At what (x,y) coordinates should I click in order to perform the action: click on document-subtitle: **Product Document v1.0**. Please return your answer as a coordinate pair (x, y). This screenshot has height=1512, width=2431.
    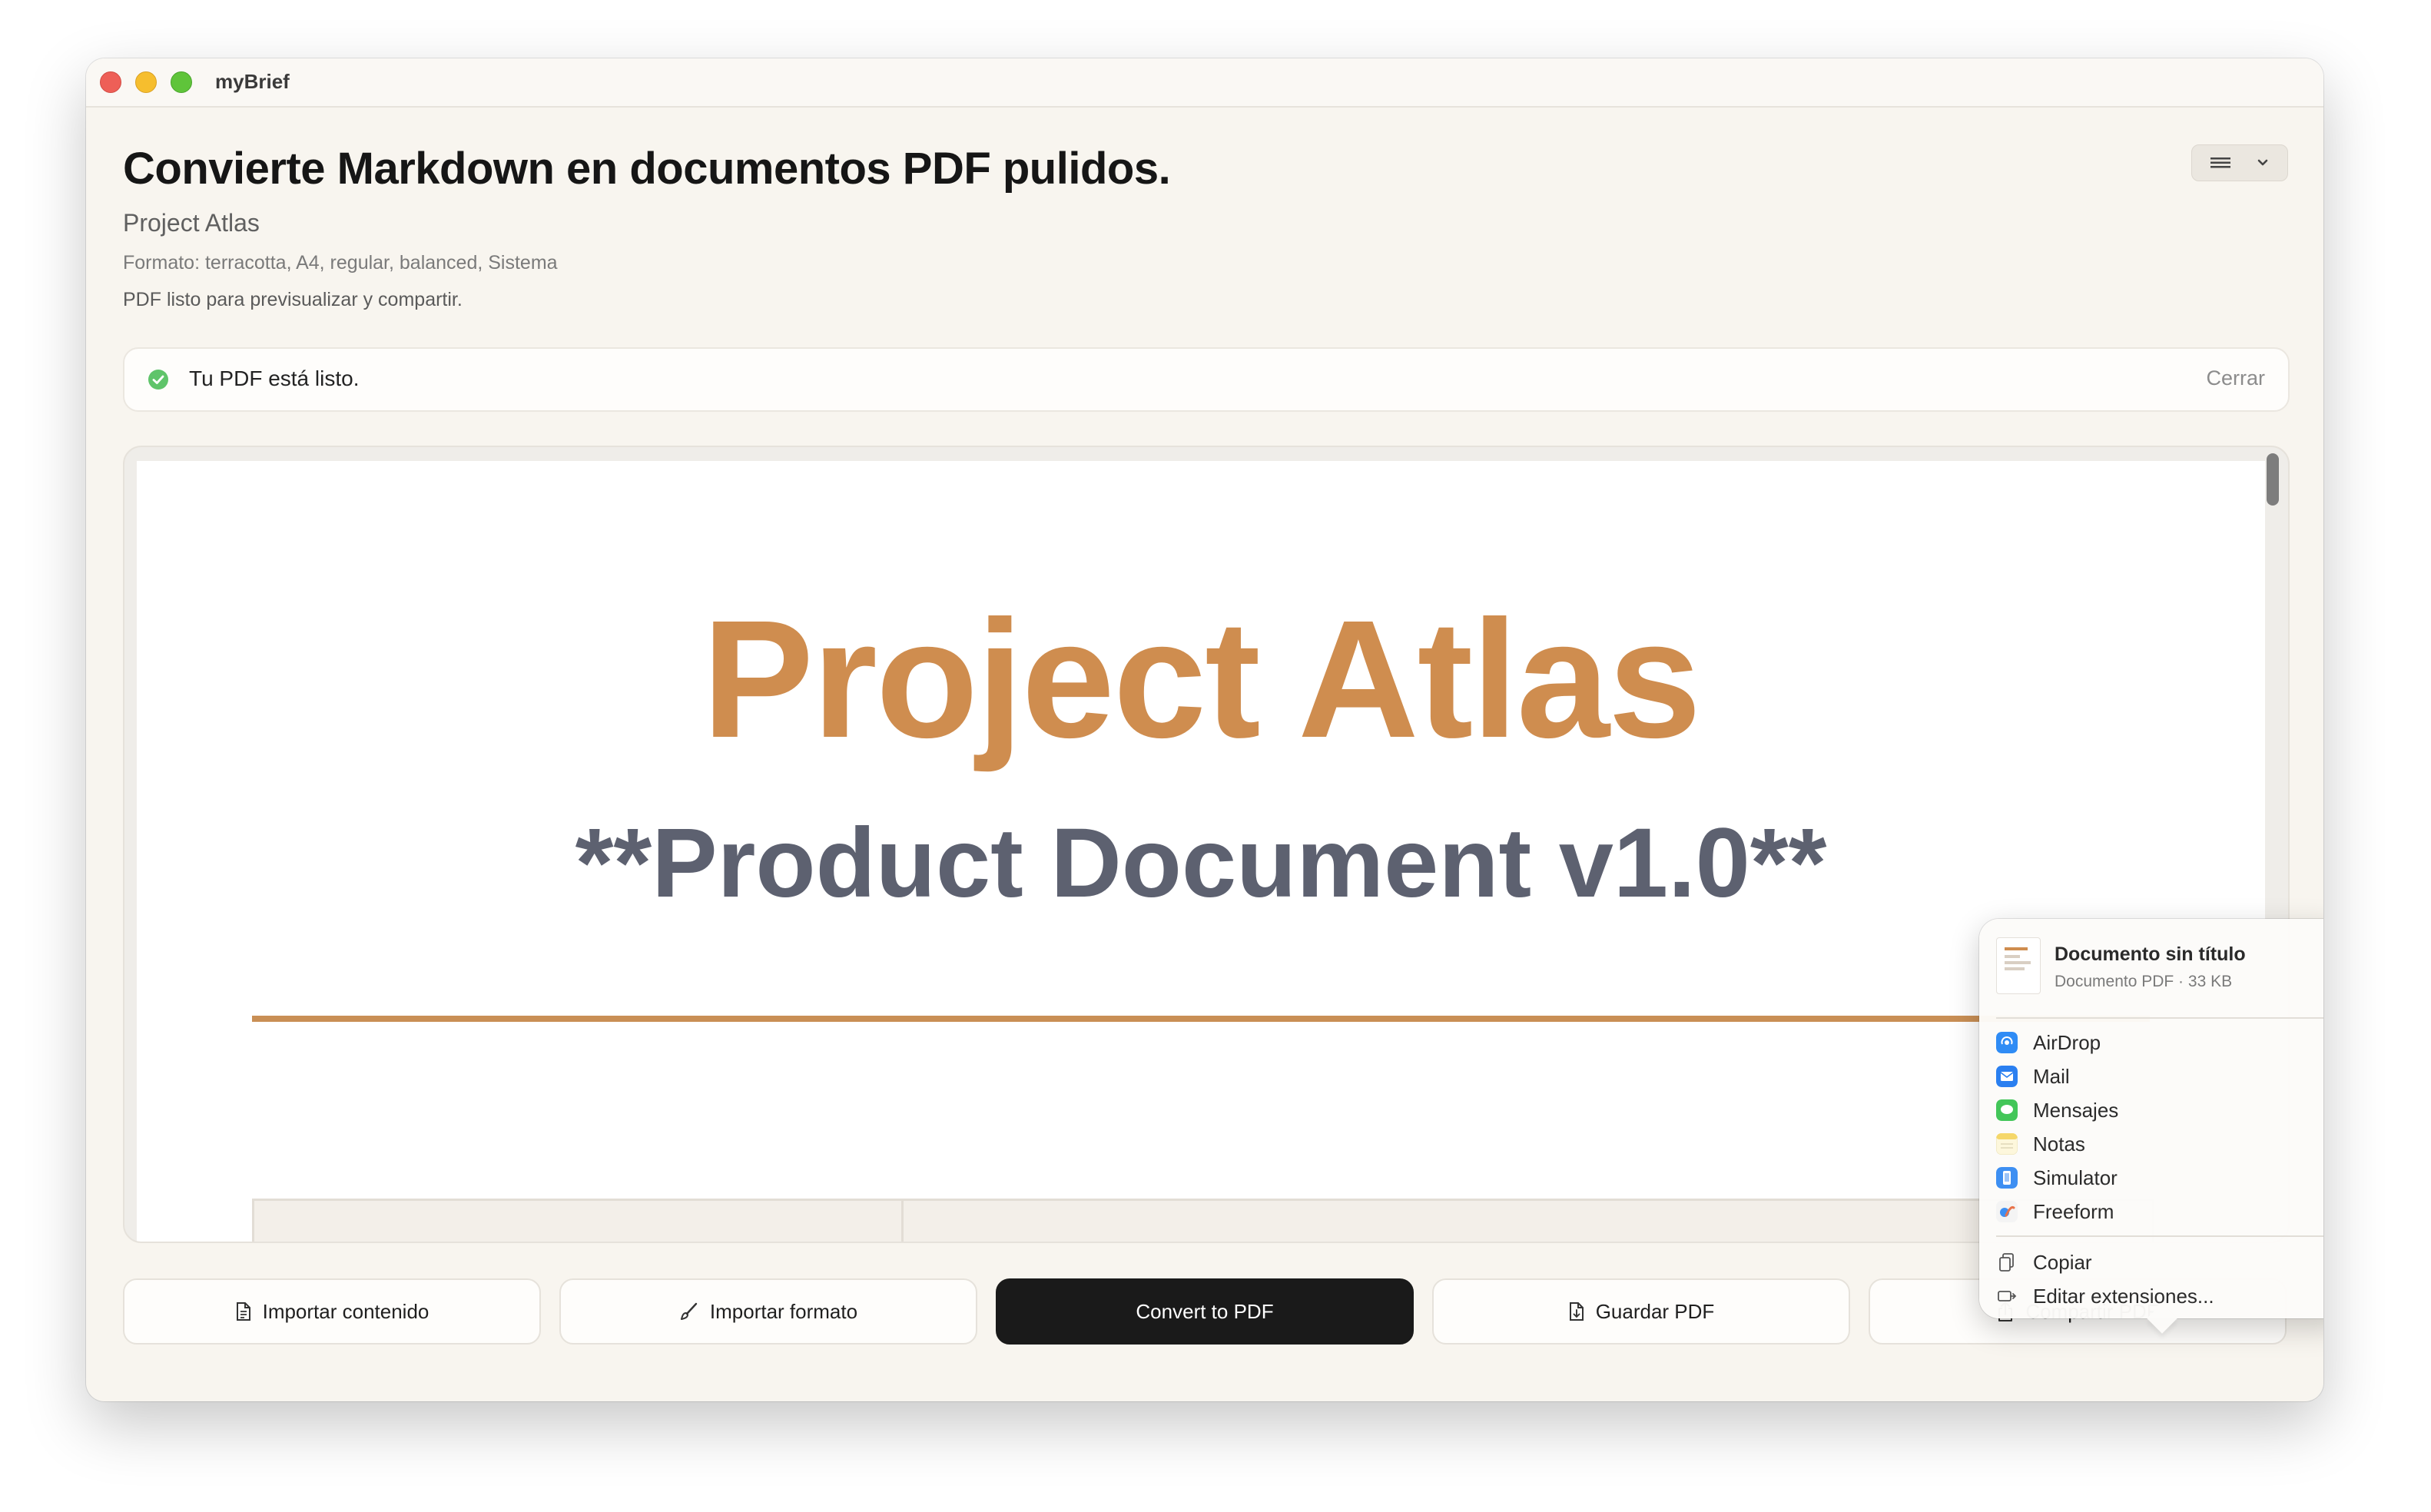
    Looking at the image, I should click on (1201, 863).